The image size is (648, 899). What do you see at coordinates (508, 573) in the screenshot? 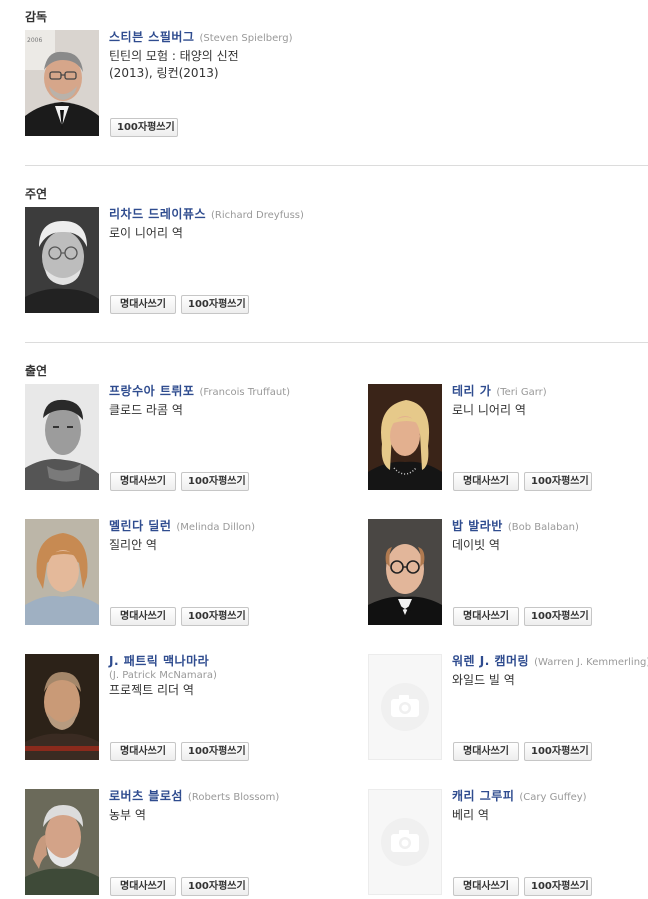
I see `person-card-balaban: 밥 발라반 (Bob Balaban) 데이빗 역 명대사쓰기 100자평쓰기` at bounding box center [508, 573].